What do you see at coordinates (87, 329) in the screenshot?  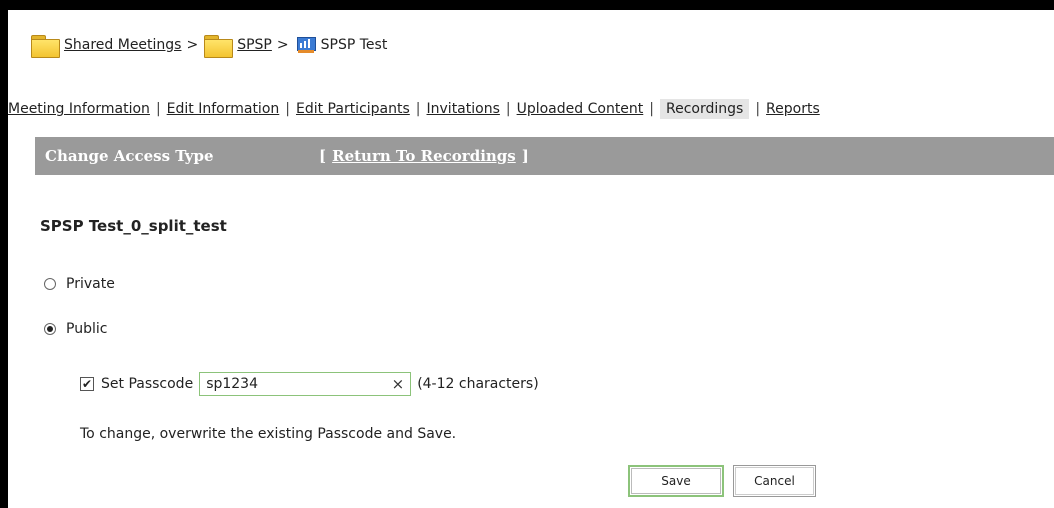 I see `public-label: Public` at bounding box center [87, 329].